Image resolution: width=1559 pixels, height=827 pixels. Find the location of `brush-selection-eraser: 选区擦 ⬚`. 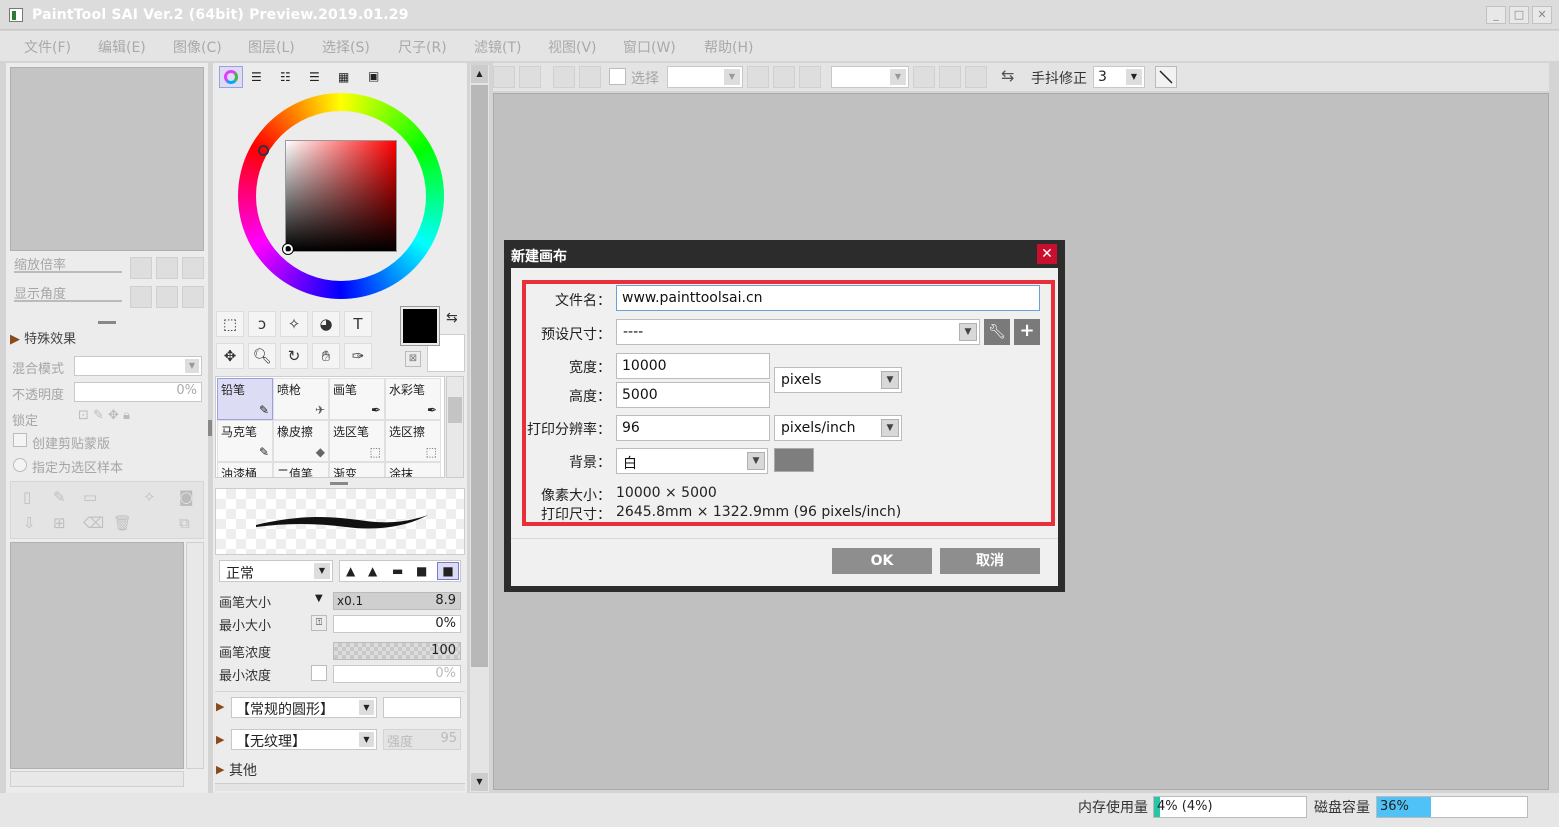

brush-selection-eraser: 选区擦 ⬚ is located at coordinates (413, 441).